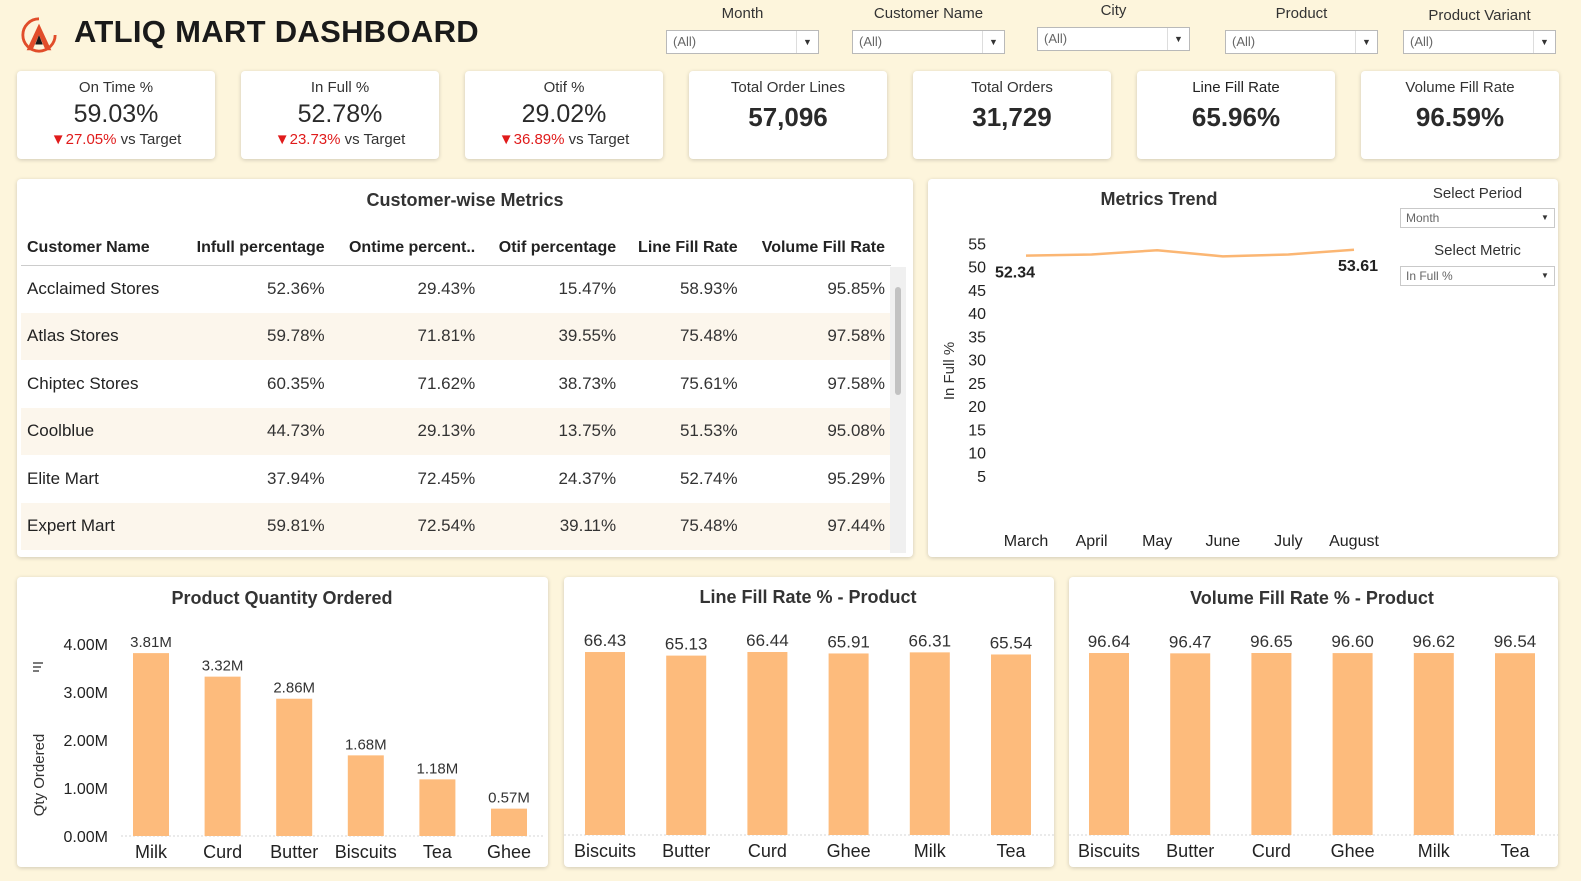  I want to click on data-label: 1.68M, so click(366, 744).